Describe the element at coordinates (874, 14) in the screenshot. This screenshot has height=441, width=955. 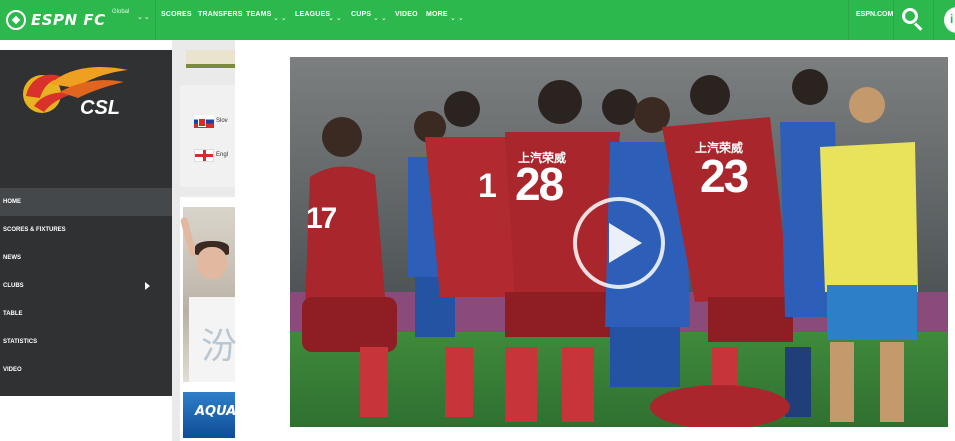
I see `espn-com-link: ESPN.COM` at that location.